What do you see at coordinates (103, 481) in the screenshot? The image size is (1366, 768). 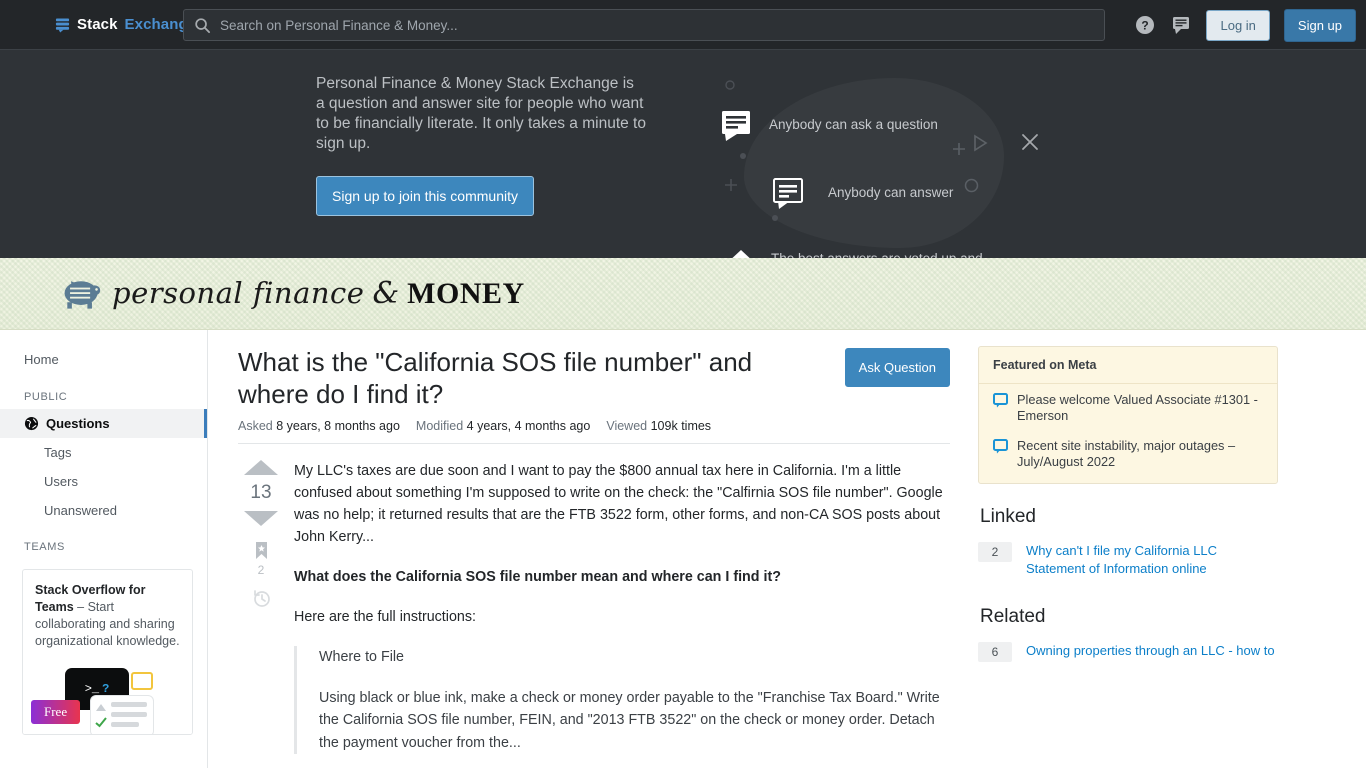 I see `sidebar-item-users: Users` at bounding box center [103, 481].